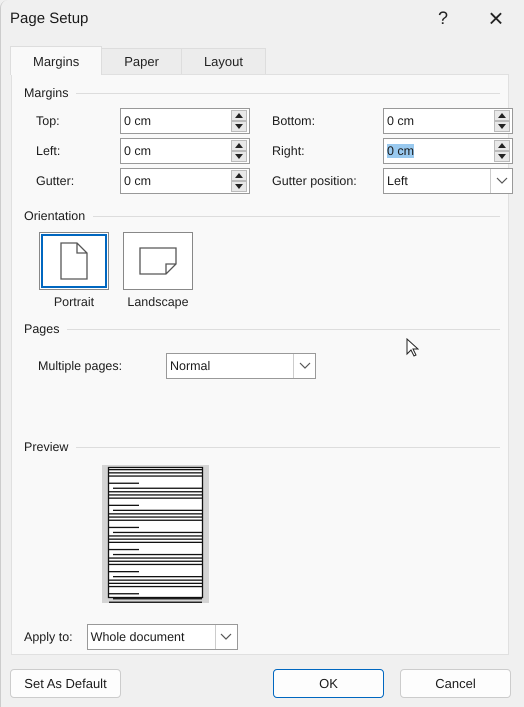  What do you see at coordinates (448, 181) in the screenshot?
I see `dropdown: Left` at bounding box center [448, 181].